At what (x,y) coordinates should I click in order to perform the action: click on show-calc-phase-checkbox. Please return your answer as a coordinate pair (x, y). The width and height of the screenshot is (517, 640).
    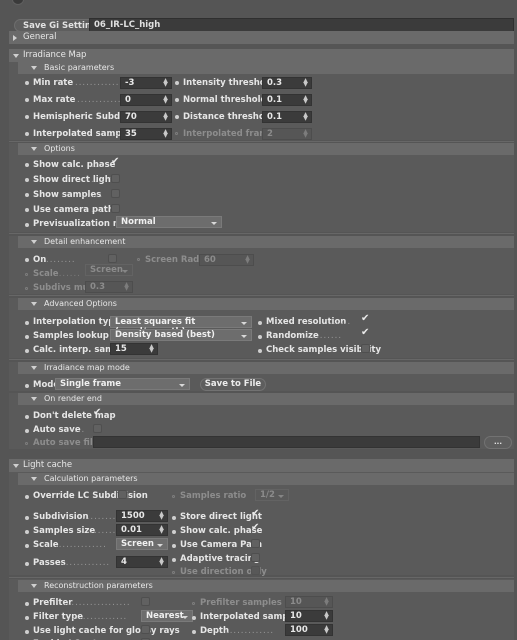
    Looking at the image, I should click on (115, 162).